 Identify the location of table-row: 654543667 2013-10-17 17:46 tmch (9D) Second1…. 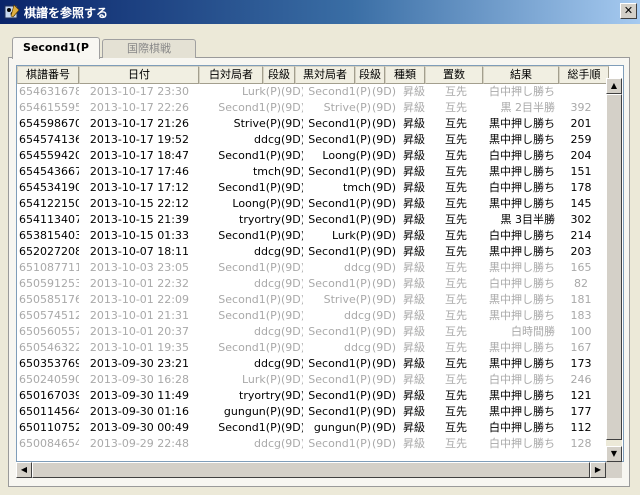
(313, 172).